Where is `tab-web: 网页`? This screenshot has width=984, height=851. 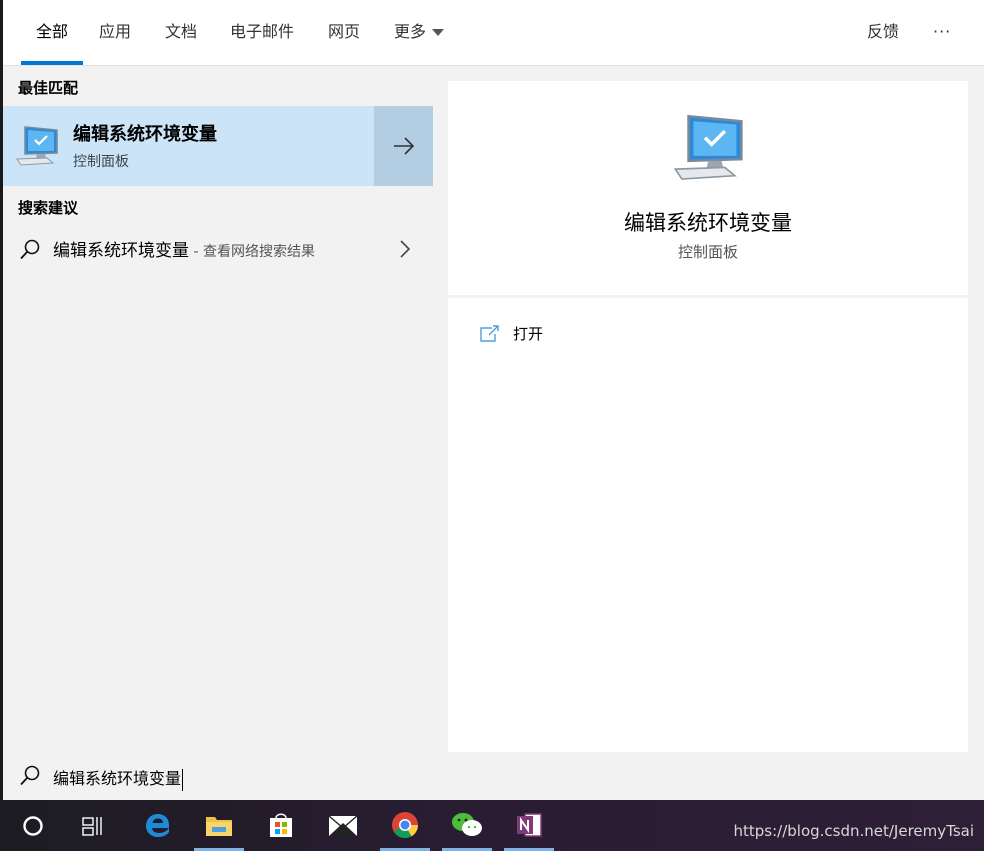 tab-web: 网页 is located at coordinates (344, 32).